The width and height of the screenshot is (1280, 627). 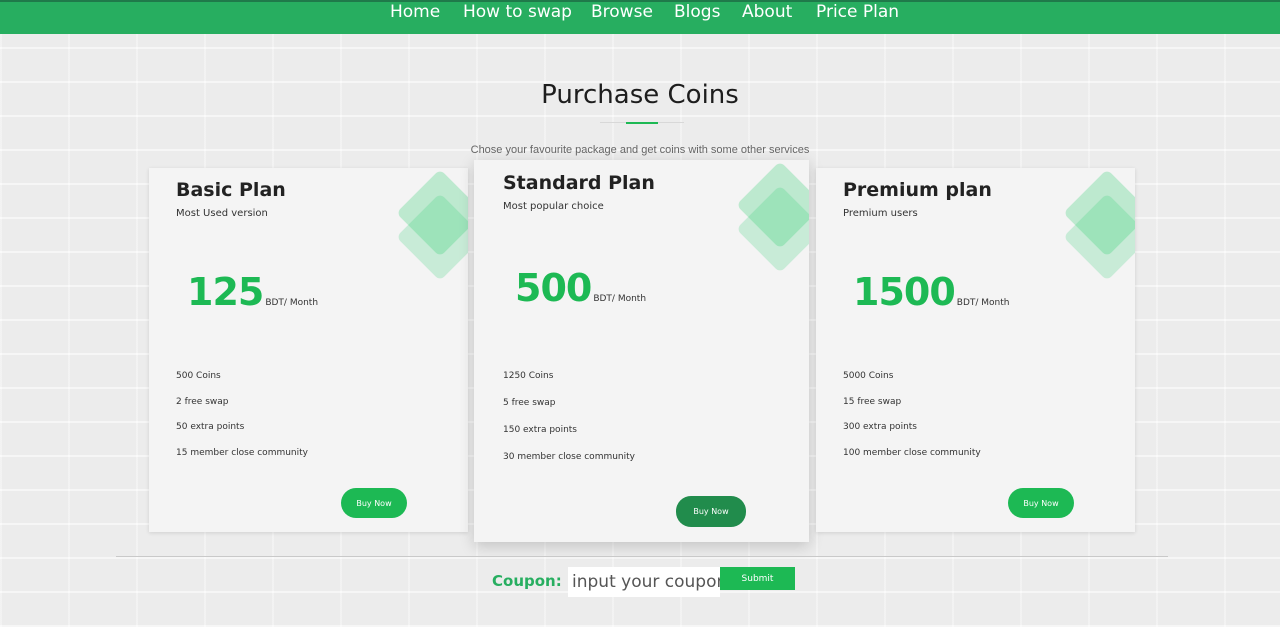 What do you see at coordinates (904, 292) in the screenshot?
I see `price-amount: 1500` at bounding box center [904, 292].